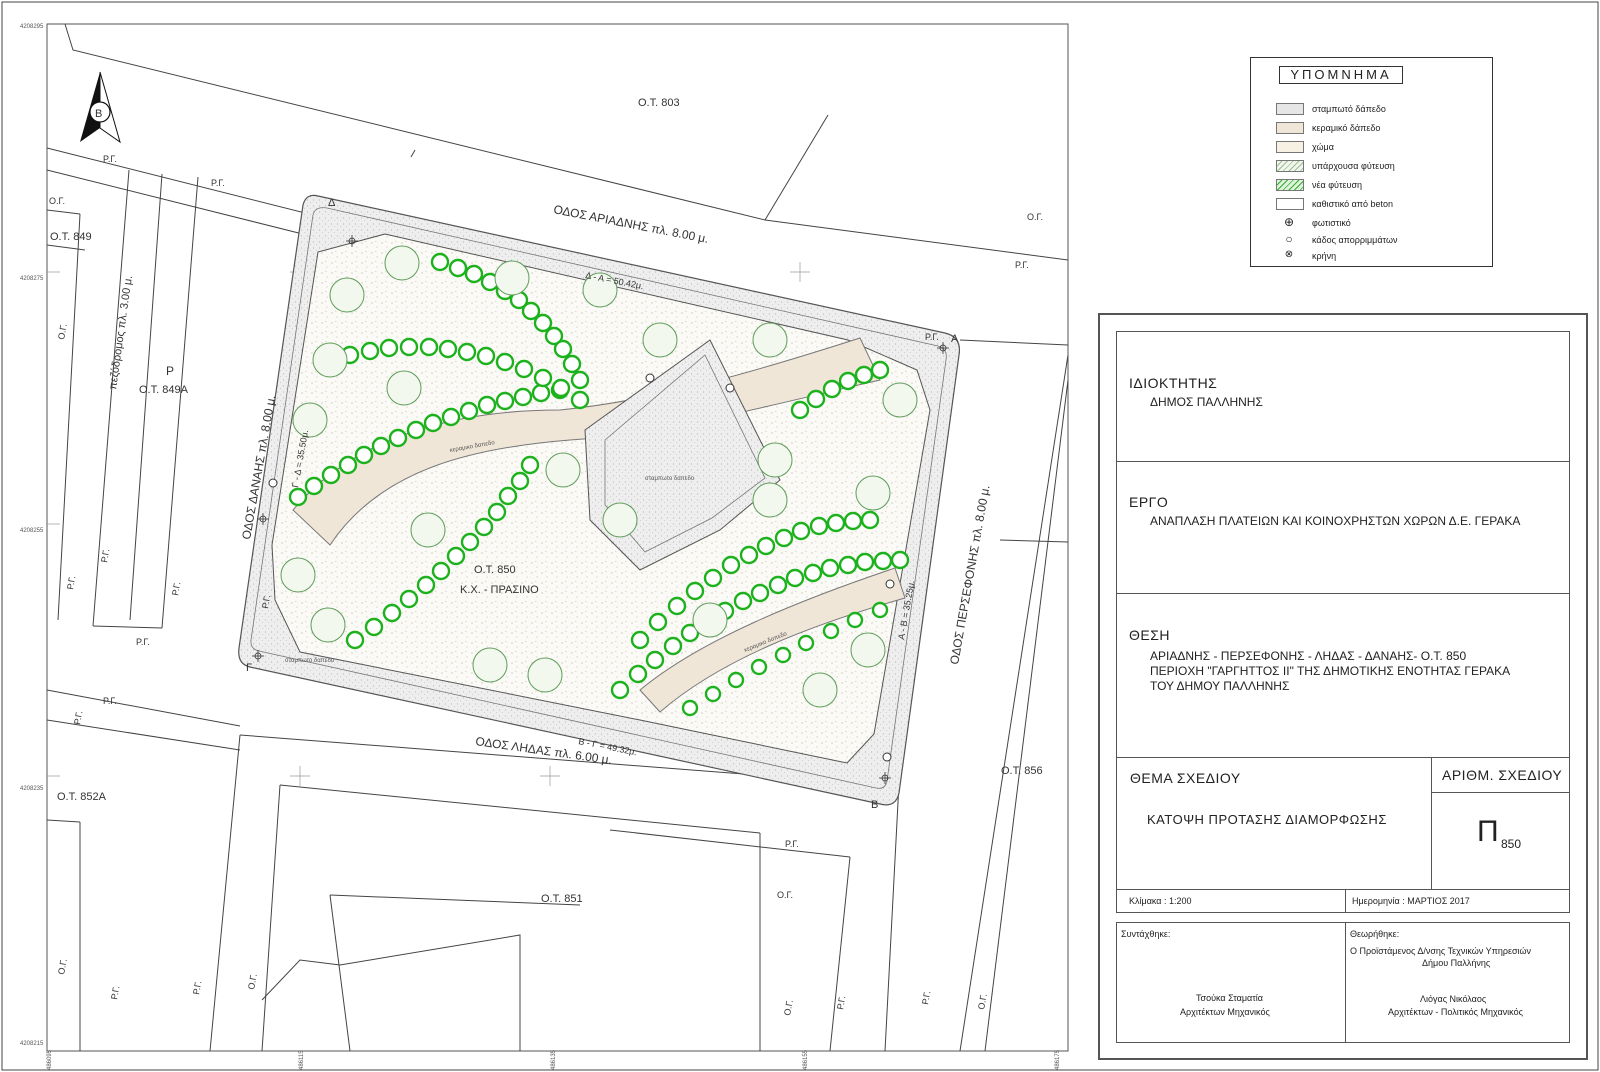  Describe the element at coordinates (1220, 686) in the screenshot. I see `place-line-3: ΤΟΥ ΔΗΜΟΥ ΠΑΛΛΗΝΗΣ` at that location.